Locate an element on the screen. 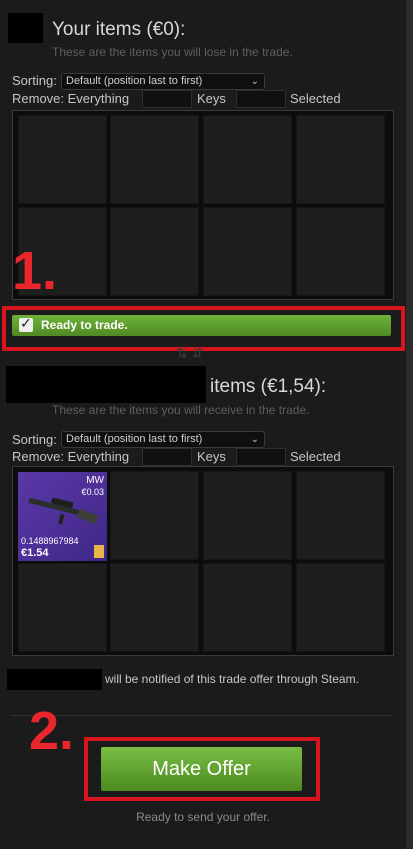 The height and width of the screenshot is (849, 413). ready-to-trade-toggle: ✓ Ready to trade. is located at coordinates (201, 325).